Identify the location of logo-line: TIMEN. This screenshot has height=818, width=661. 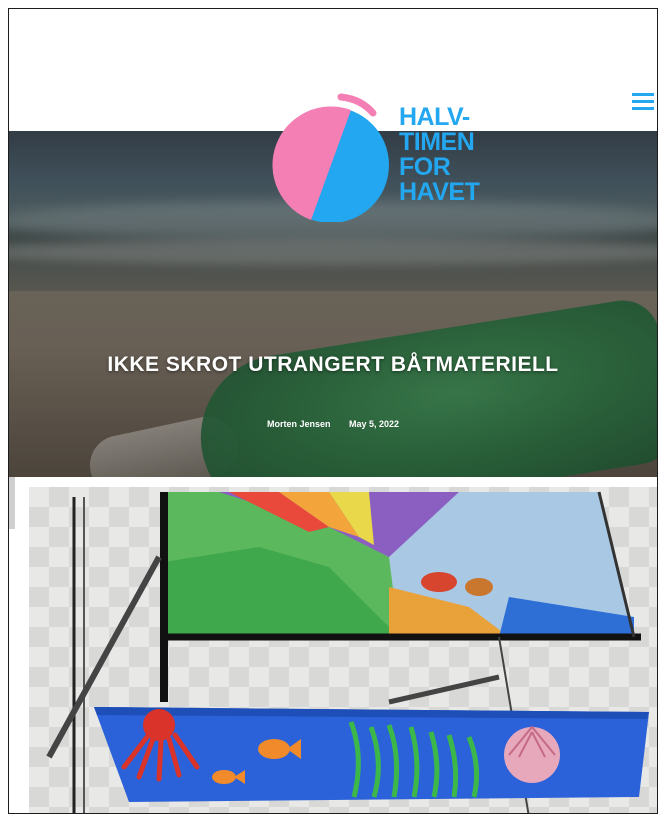
(437, 142).